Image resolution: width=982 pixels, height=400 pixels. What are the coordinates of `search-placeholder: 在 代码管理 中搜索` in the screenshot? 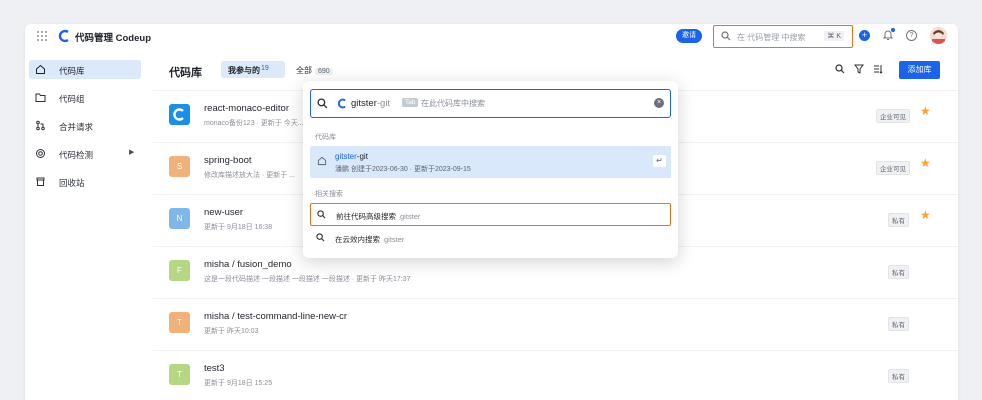 It's located at (771, 37).